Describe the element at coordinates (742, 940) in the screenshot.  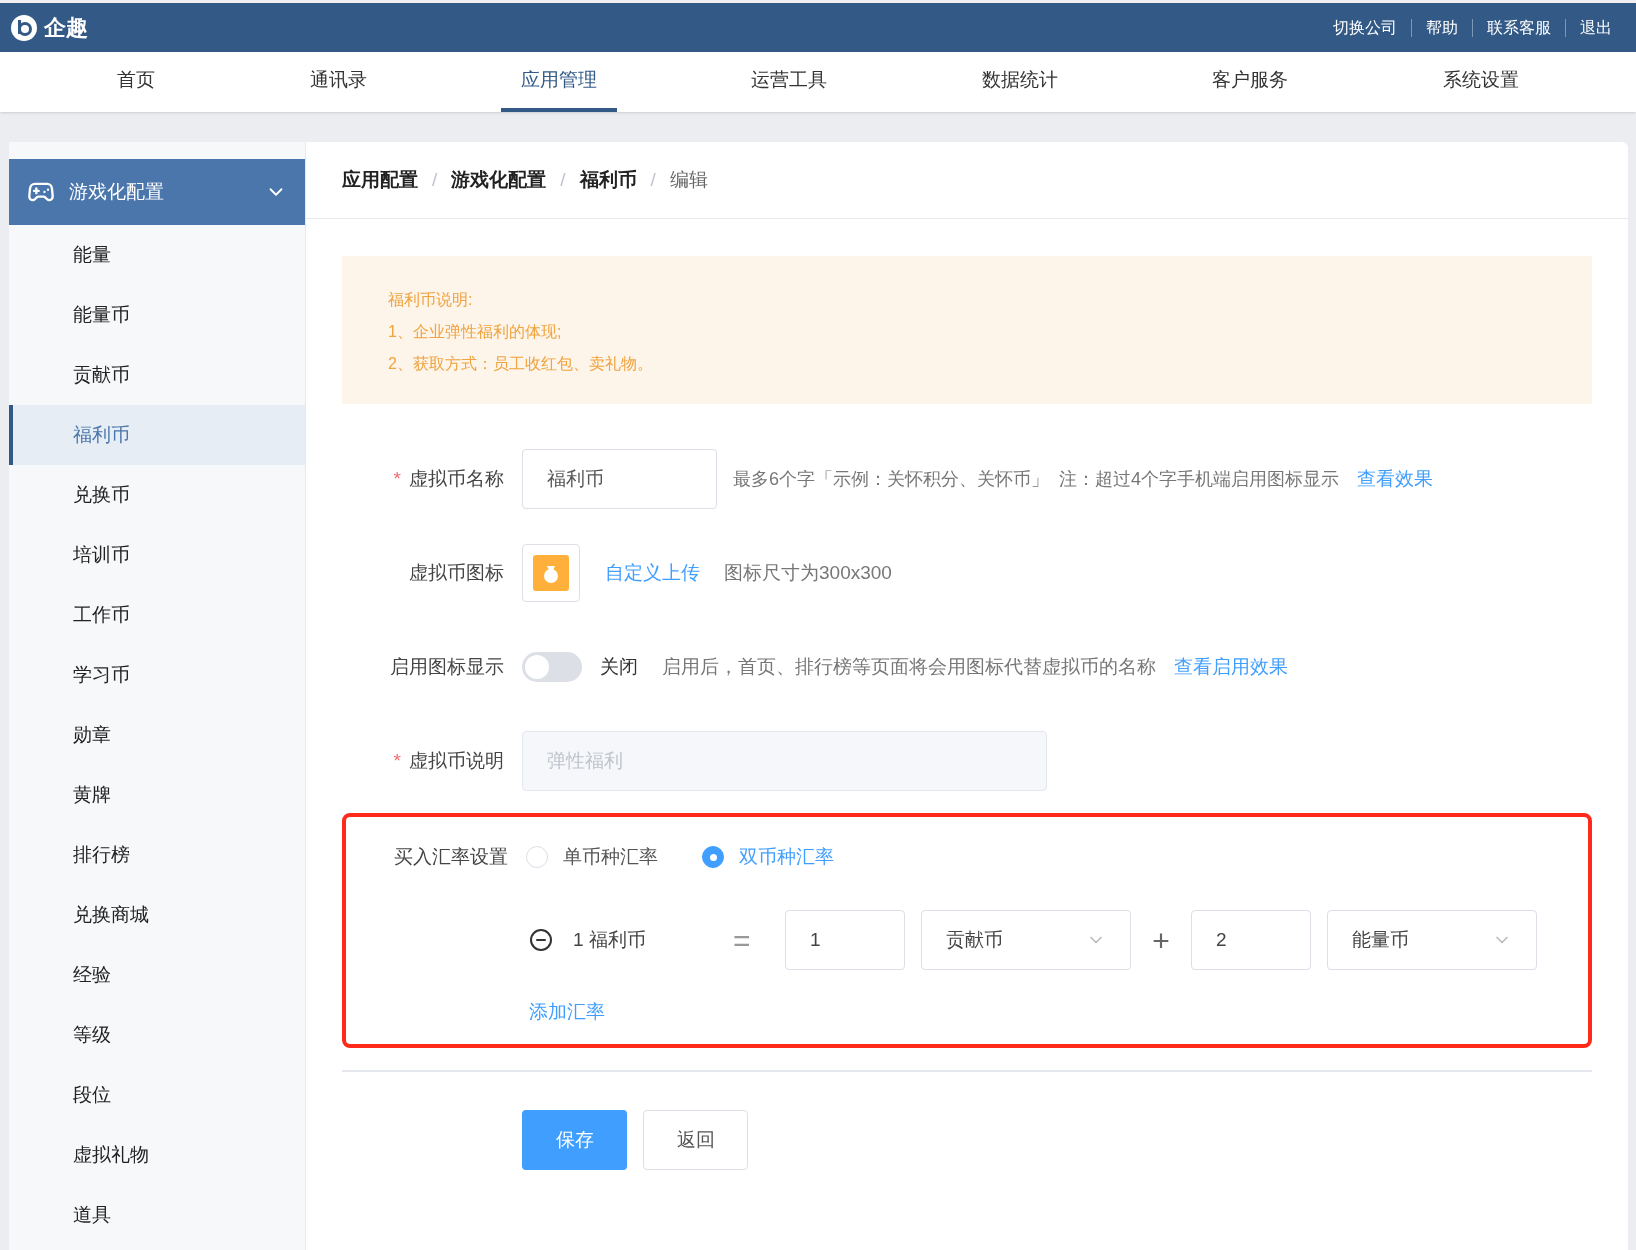
I see `equals-sign: =` at that location.